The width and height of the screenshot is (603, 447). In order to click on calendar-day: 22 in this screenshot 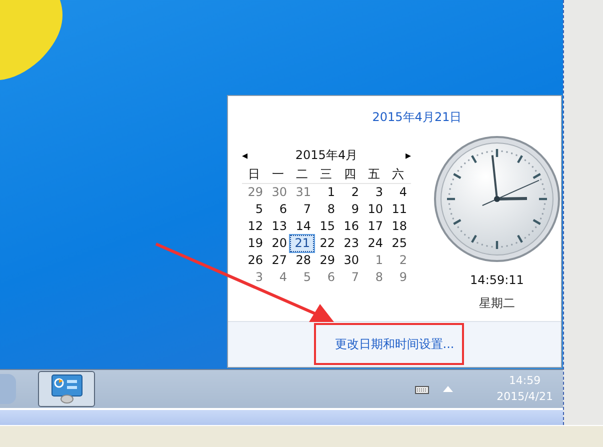, I will do `click(326, 243)`.